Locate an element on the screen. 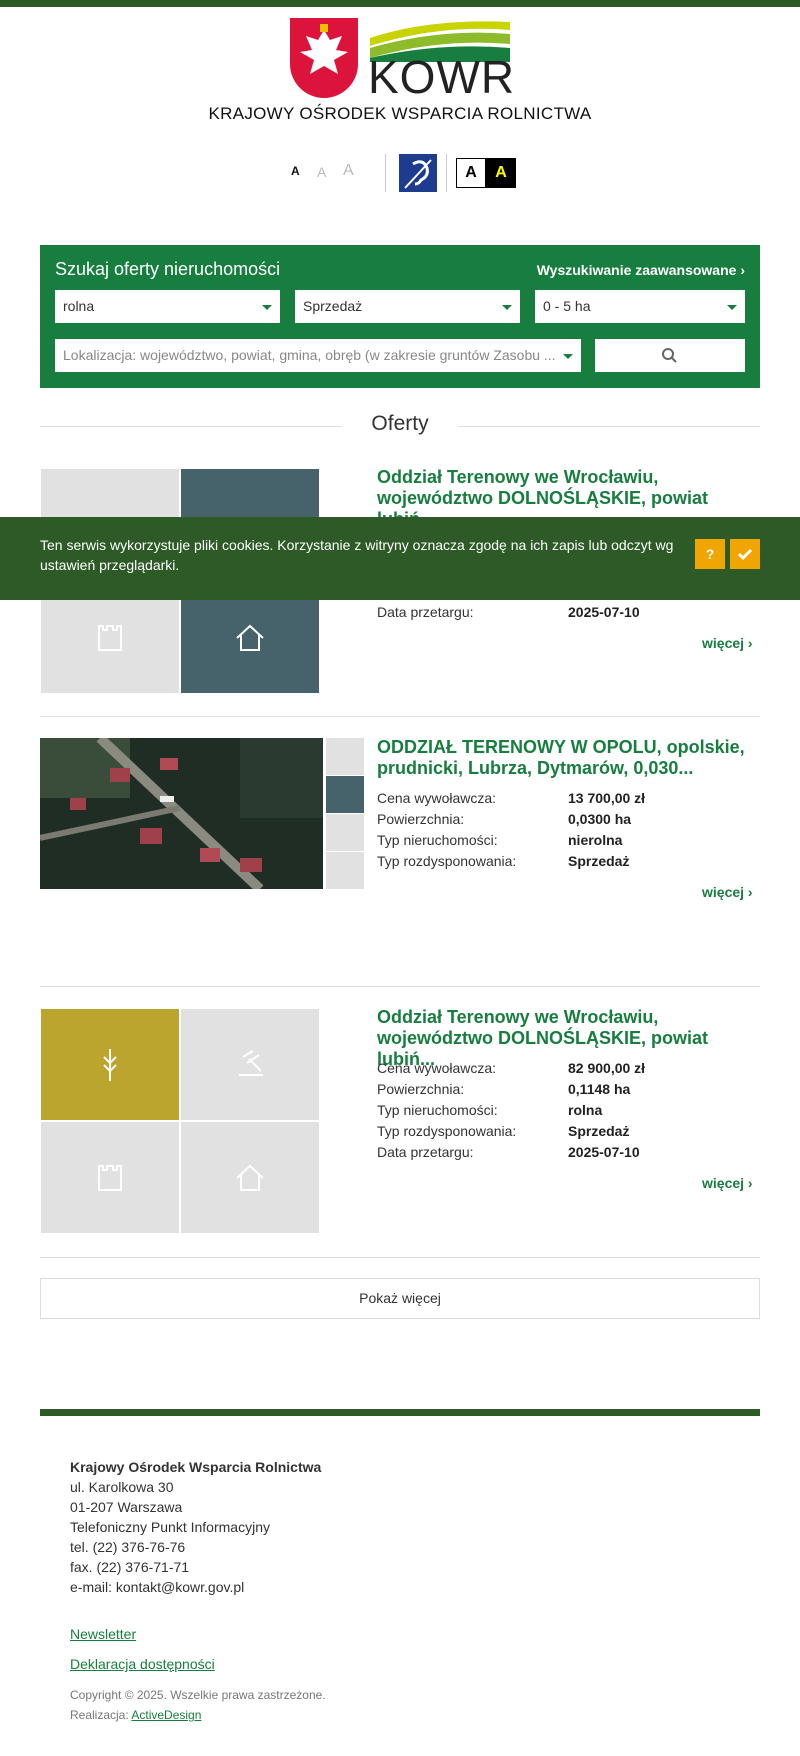 This screenshot has width=800, height=1756. footer-line: ul. Karolkowa 30 is located at coordinates (122, 1487).